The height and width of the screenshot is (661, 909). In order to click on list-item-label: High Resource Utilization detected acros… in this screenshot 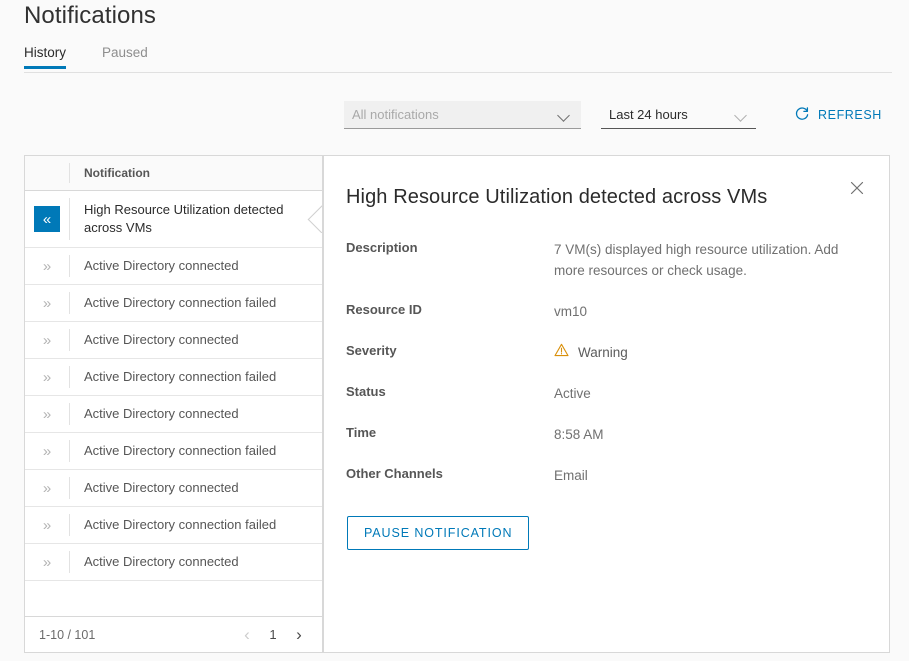, I will do `click(184, 218)`.